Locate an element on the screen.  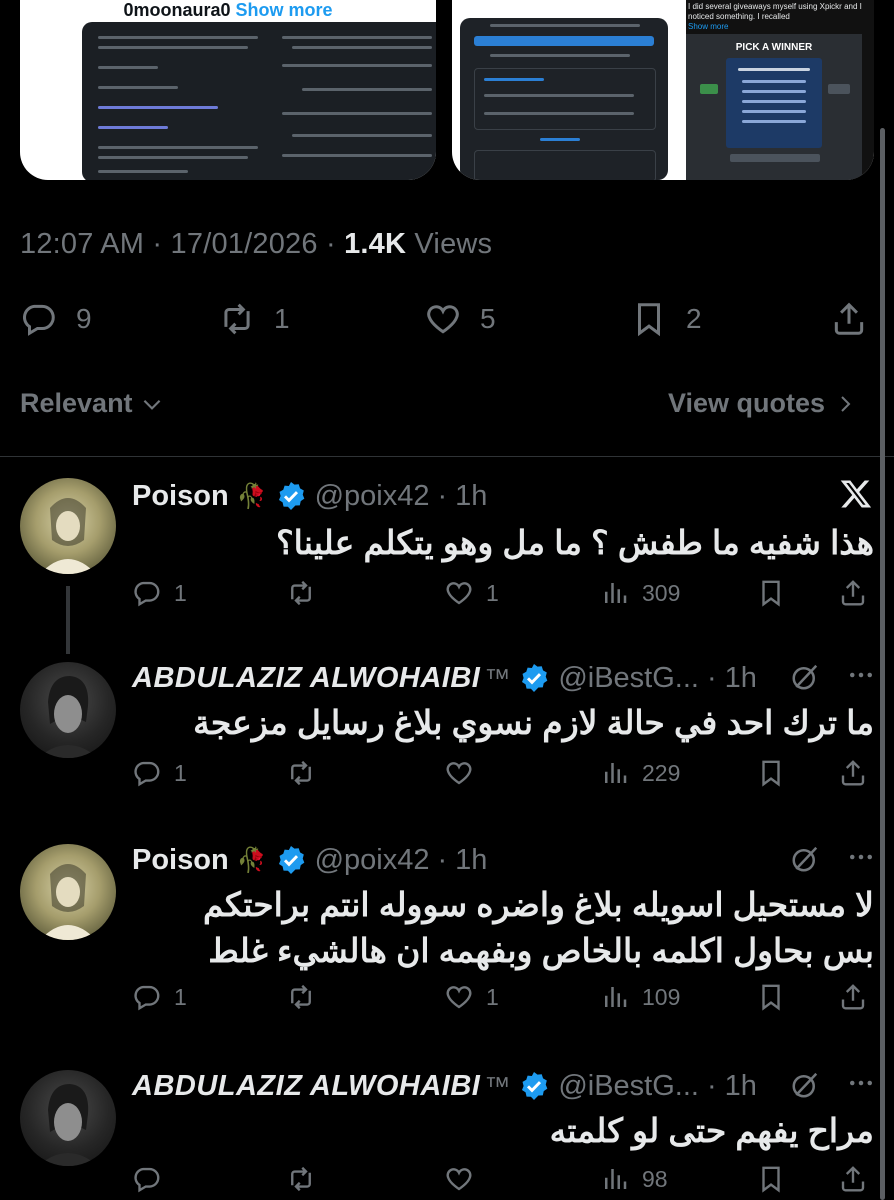
like-button: 5 is located at coordinates (460, 319).